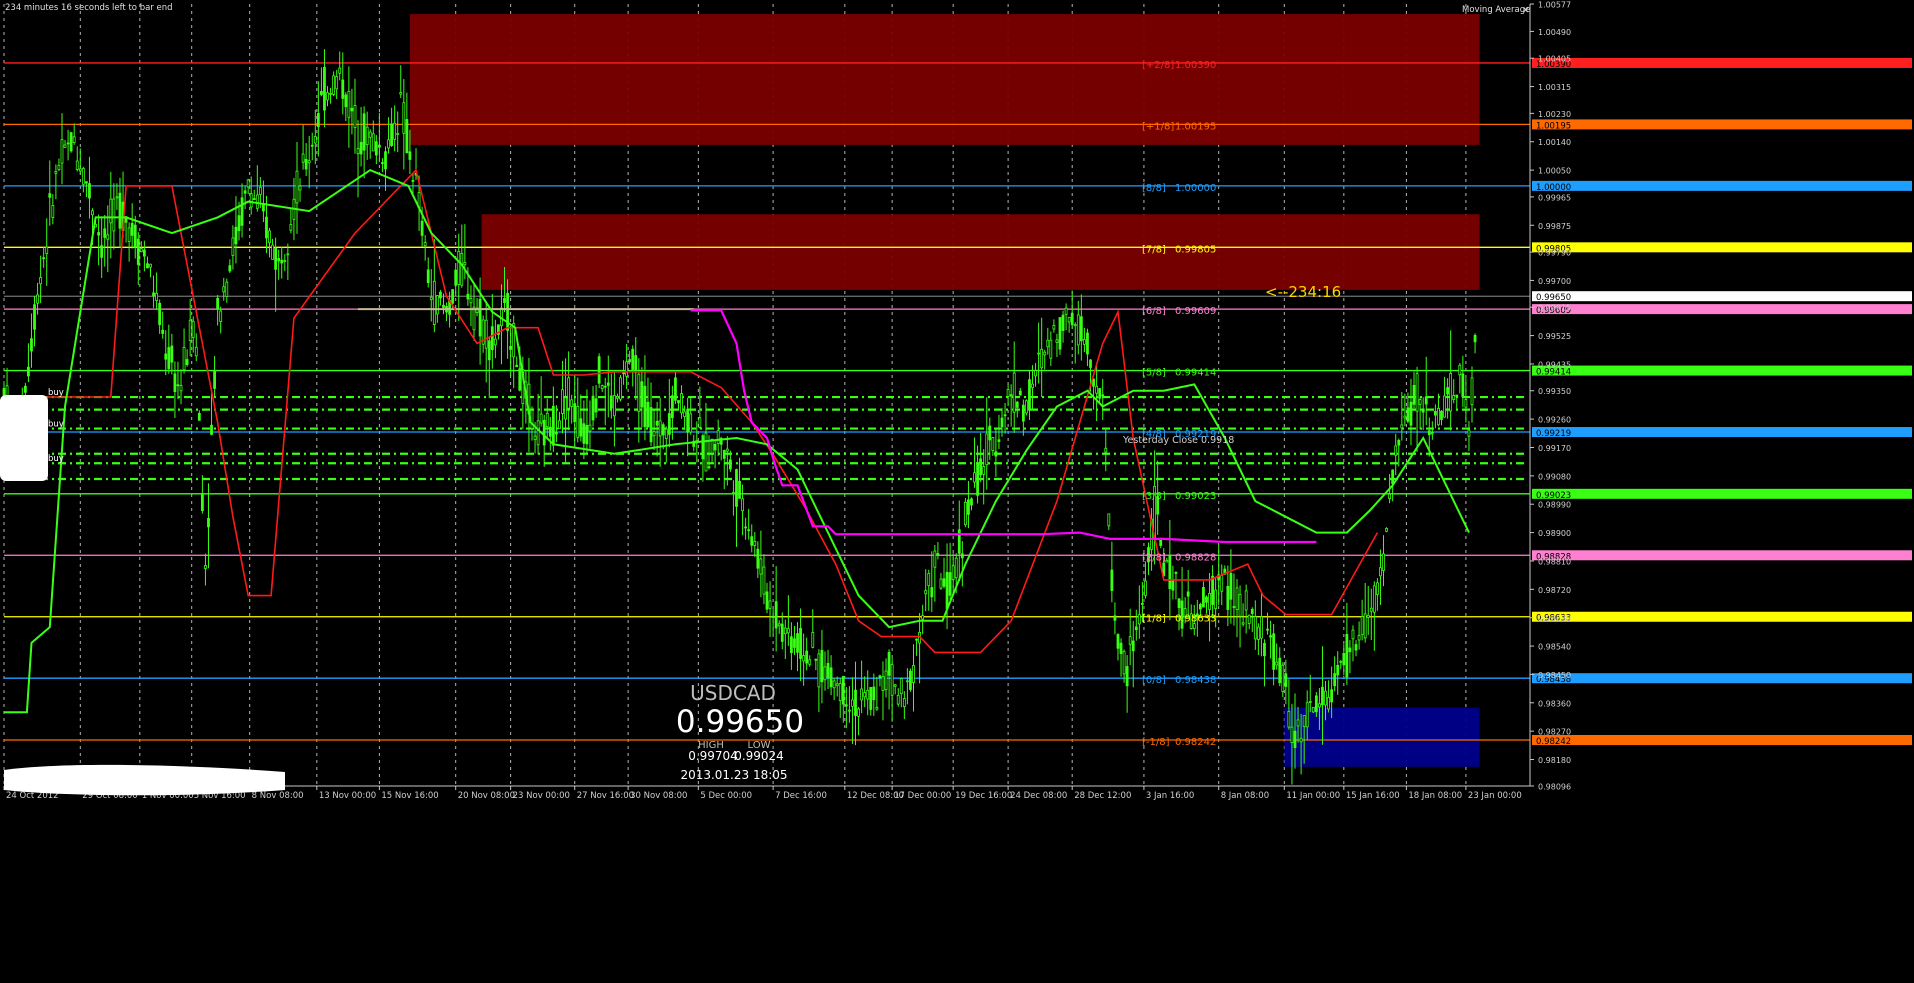 Image resolution: width=1914 pixels, height=983 pixels. Describe the element at coordinates (1195, 557) in the screenshot. I see `level-value: 0.98828` at that location.